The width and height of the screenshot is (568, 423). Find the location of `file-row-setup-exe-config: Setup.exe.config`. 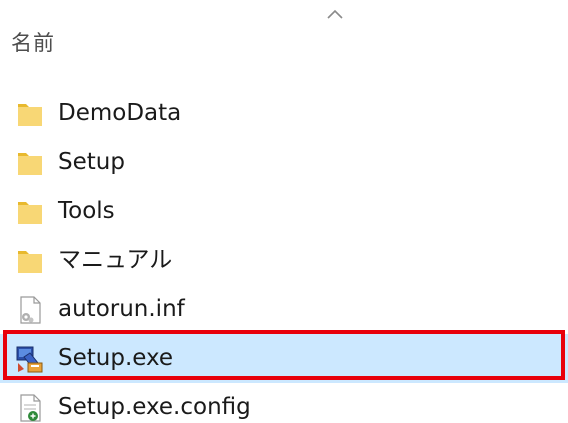

file-row-setup-exe-config: Setup.exe.config is located at coordinates (284, 403).